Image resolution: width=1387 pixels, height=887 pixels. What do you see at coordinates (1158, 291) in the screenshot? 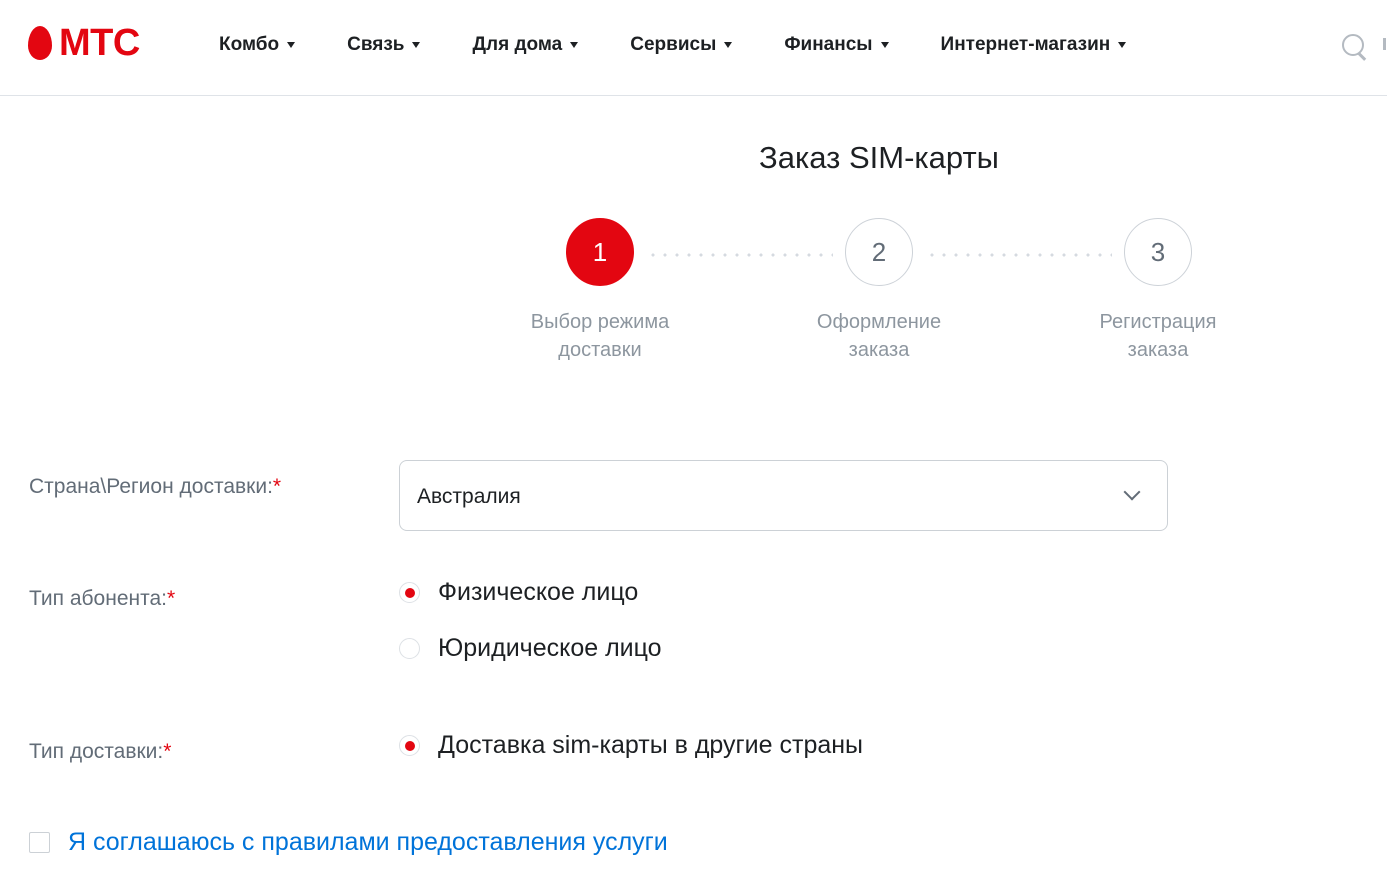
I see `step-3: 3 Регистрация заказа` at bounding box center [1158, 291].